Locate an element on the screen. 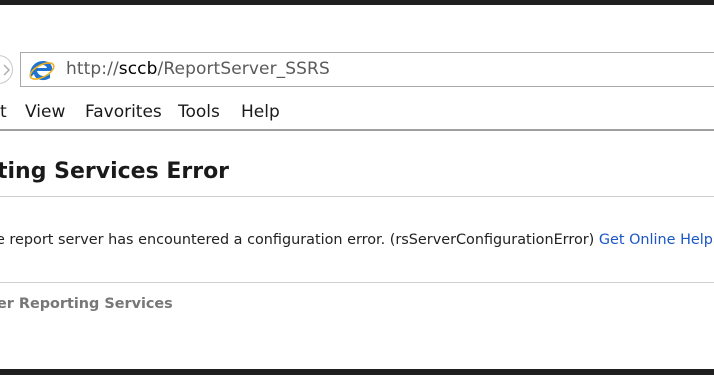  footer-product-name: er Reporting Services is located at coordinates (86, 304).